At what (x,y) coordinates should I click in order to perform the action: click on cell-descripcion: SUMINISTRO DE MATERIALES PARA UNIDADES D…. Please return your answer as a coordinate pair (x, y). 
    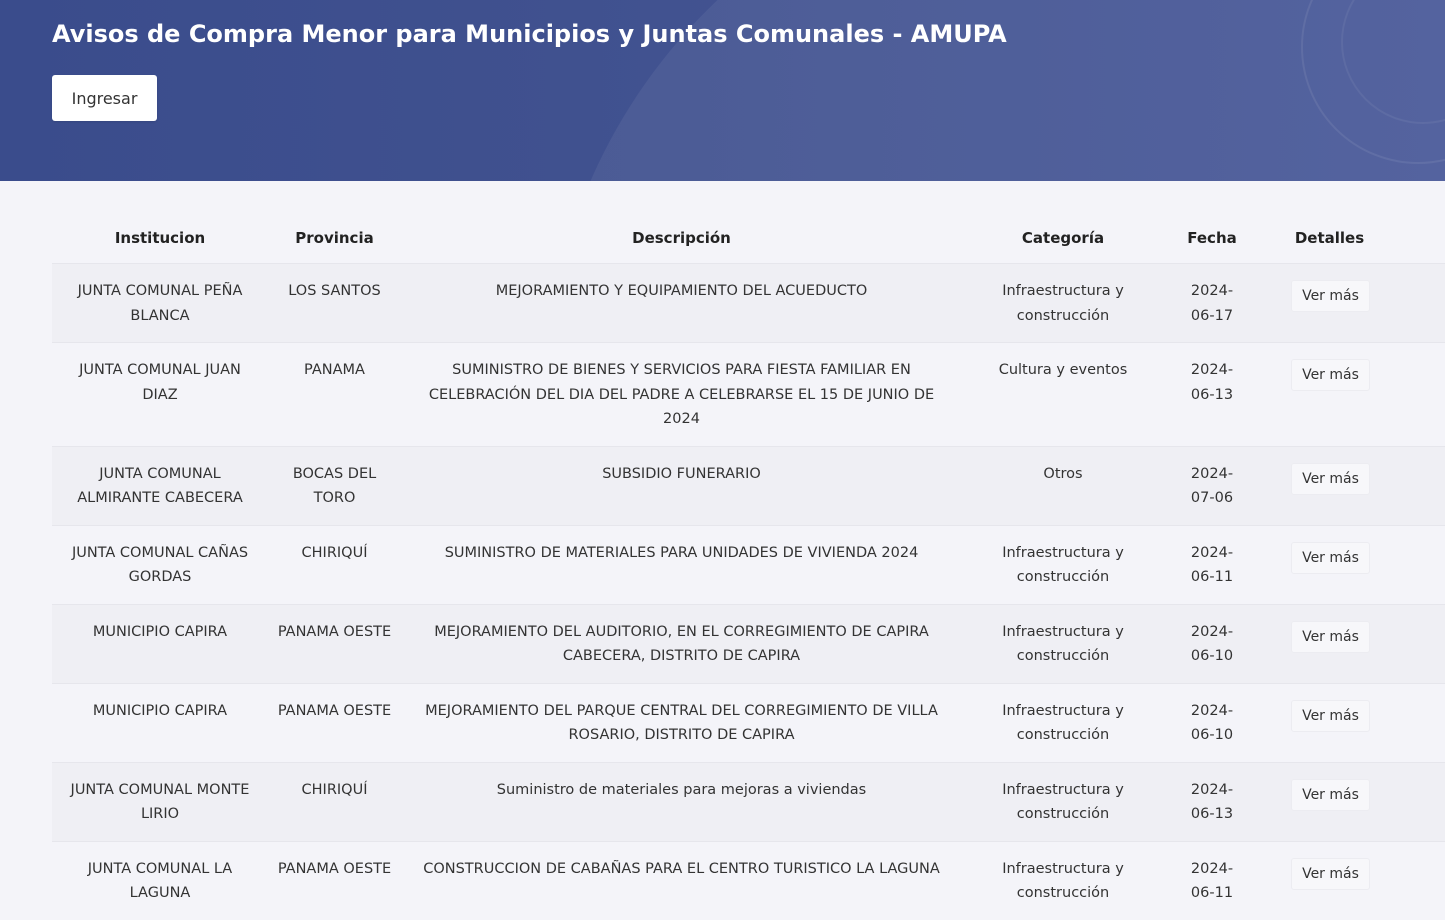
    Looking at the image, I should click on (681, 564).